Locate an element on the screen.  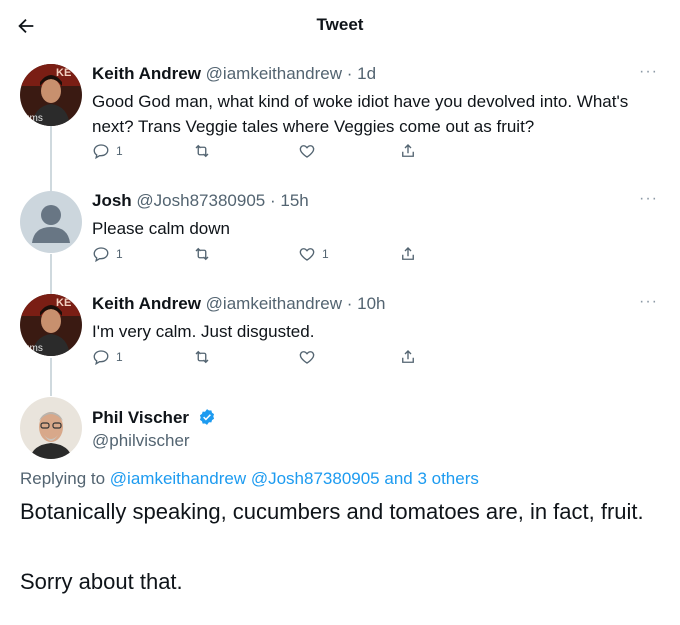
tweet-header: Keith Andrew @iamkeithandrew · 10h is located at coordinates (239, 304).